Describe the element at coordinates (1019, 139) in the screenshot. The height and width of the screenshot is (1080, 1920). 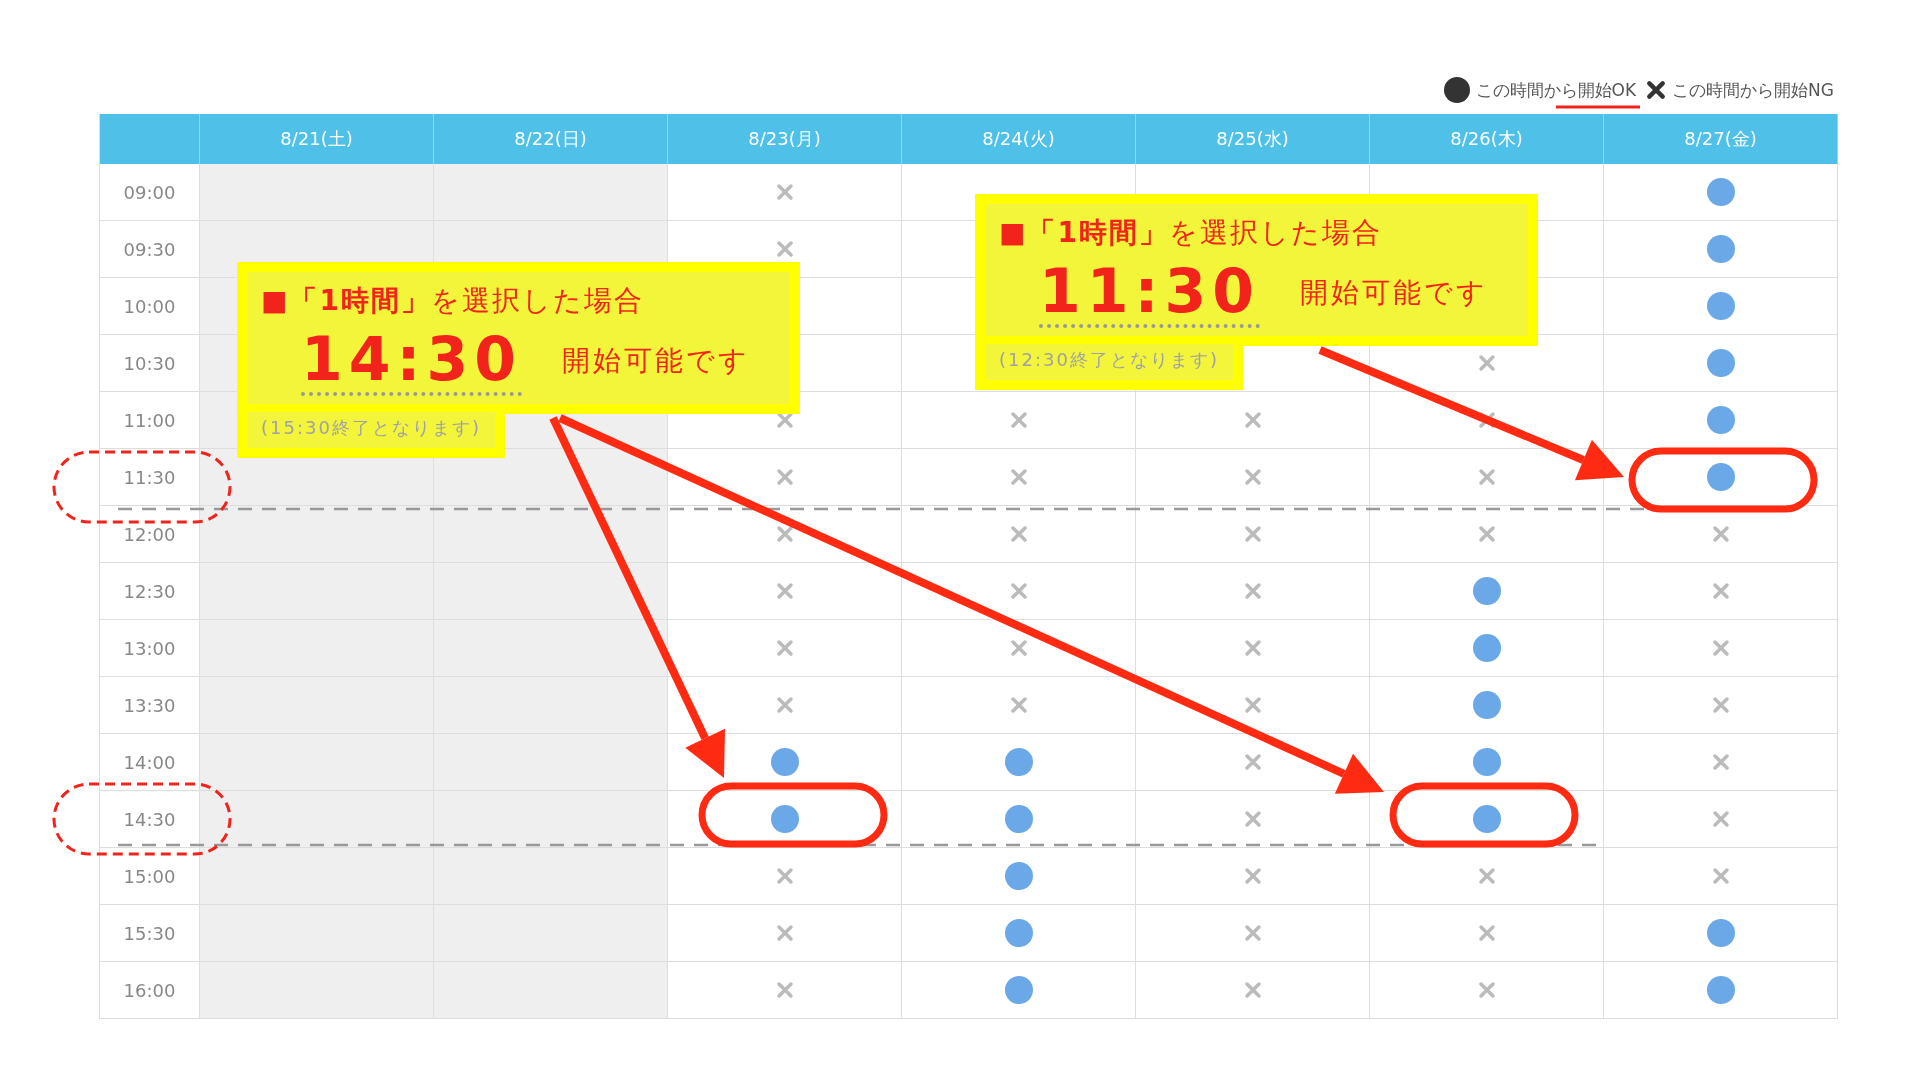
I see `column-header: 8/24(火)` at that location.